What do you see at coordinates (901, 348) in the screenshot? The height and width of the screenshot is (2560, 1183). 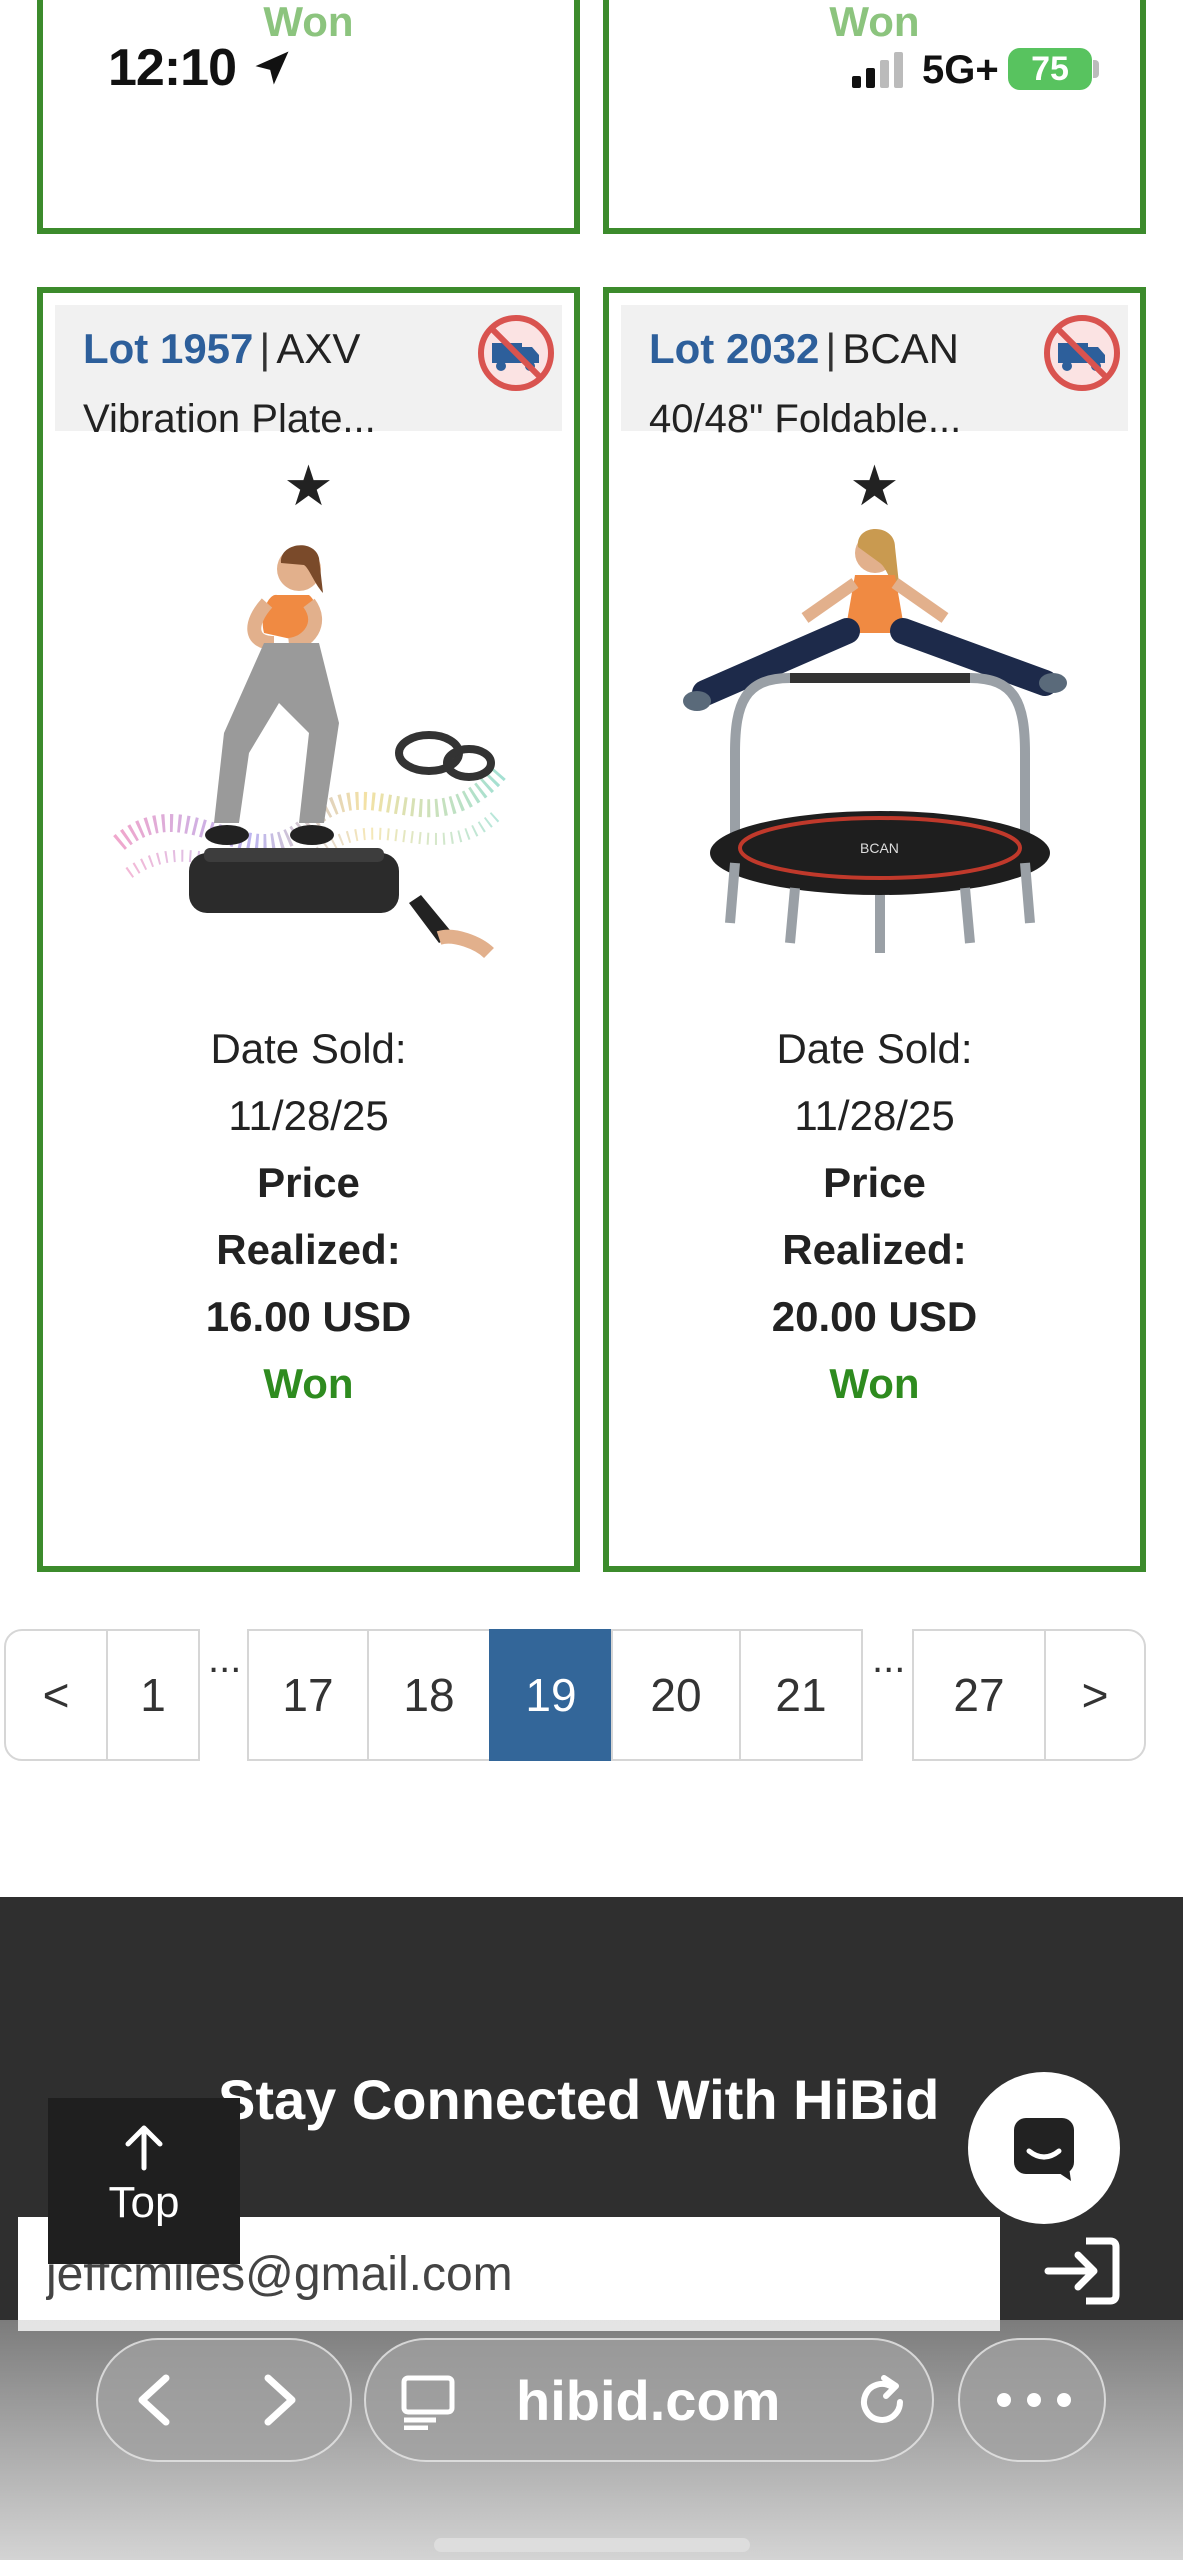 I see `lot-brand: BCAN` at bounding box center [901, 348].